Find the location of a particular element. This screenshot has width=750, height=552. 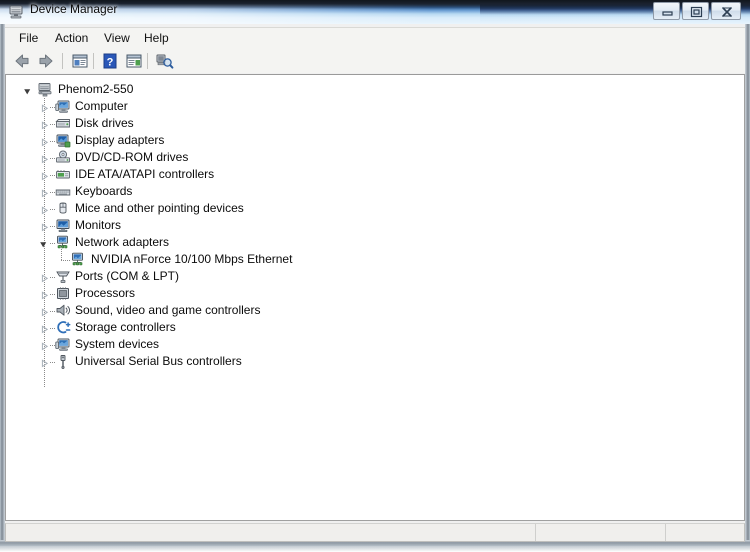

properties-icon is located at coordinates (134, 61).